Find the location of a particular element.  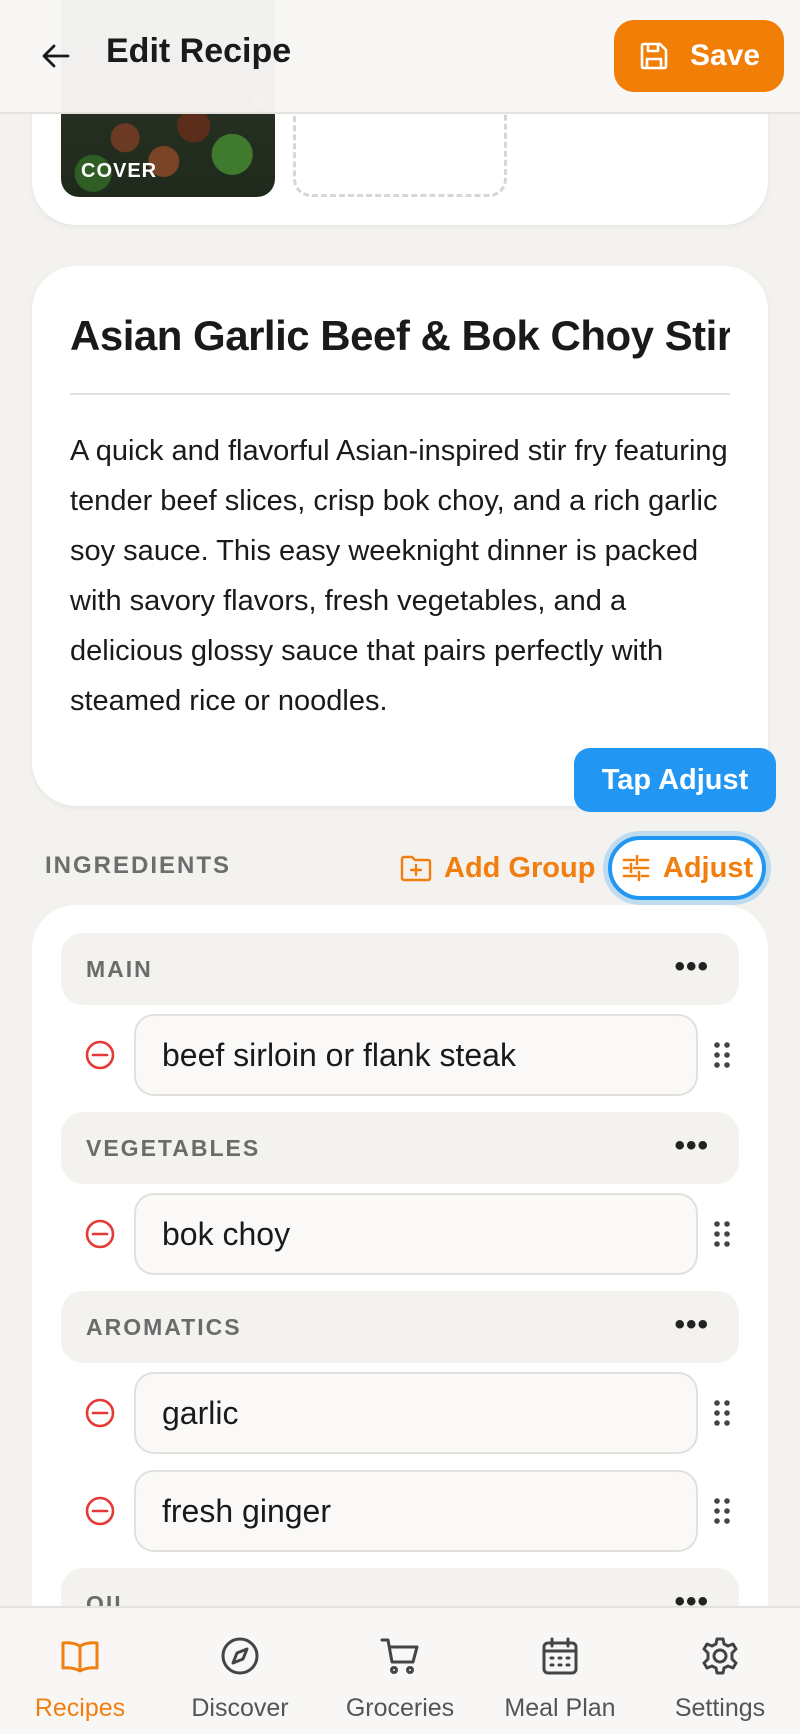

tab-label: Meal Plan is located at coordinates (560, 1708).